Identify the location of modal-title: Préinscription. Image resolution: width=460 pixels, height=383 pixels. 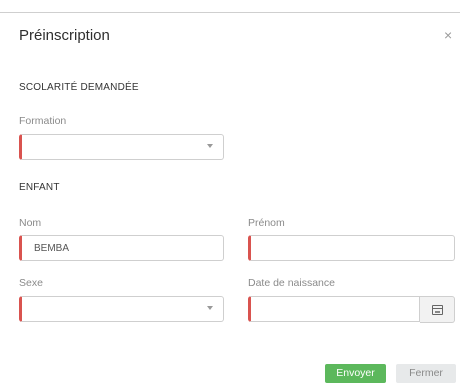
(64, 35).